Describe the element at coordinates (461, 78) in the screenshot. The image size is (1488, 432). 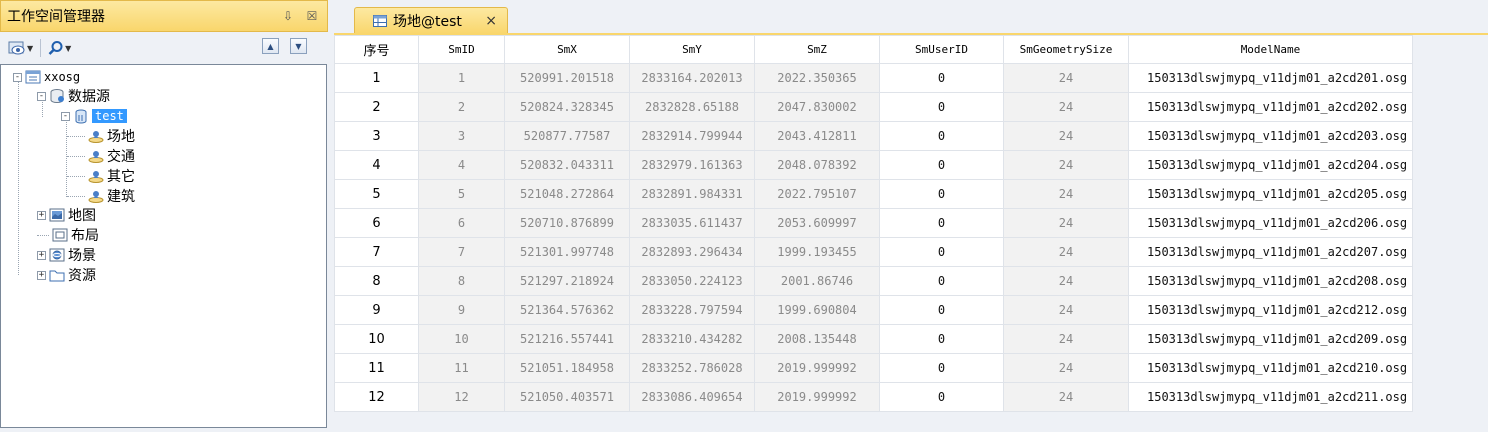
I see `smid-cell: 1` at that location.